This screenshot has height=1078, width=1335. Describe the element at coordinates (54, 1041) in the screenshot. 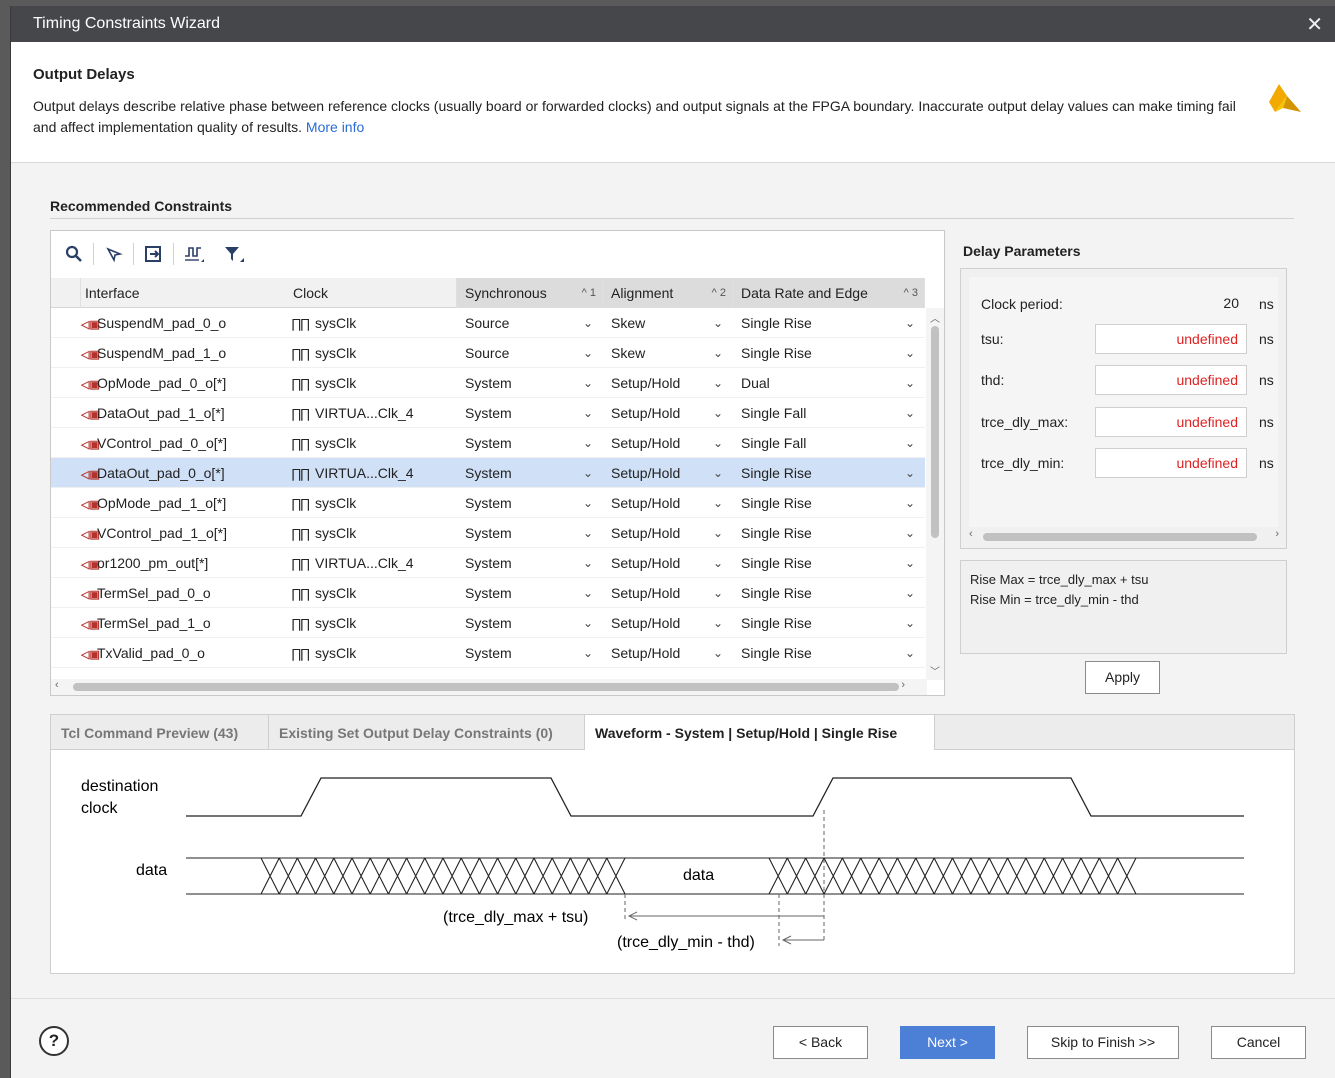

I see `help-button: ?` at that location.